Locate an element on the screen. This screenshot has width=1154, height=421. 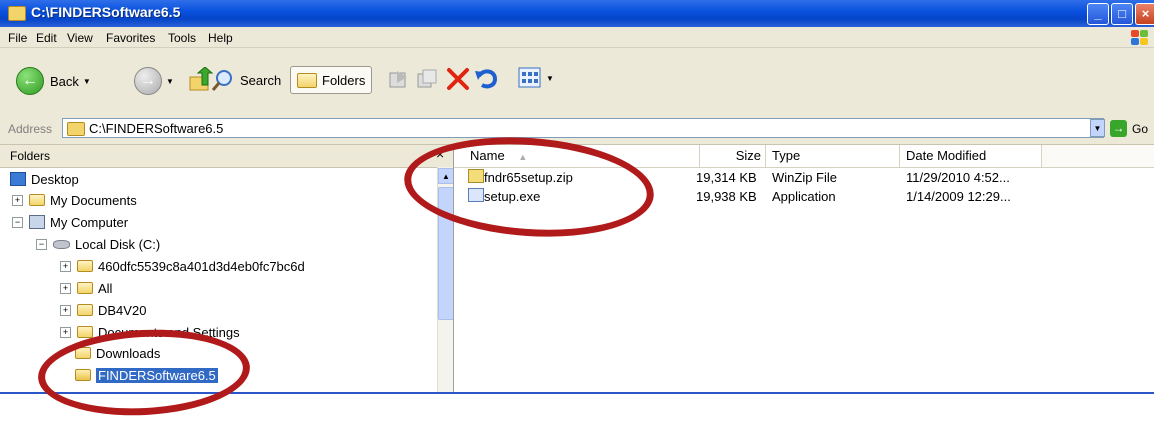
exe-file-icon is located at coordinates (476, 195).